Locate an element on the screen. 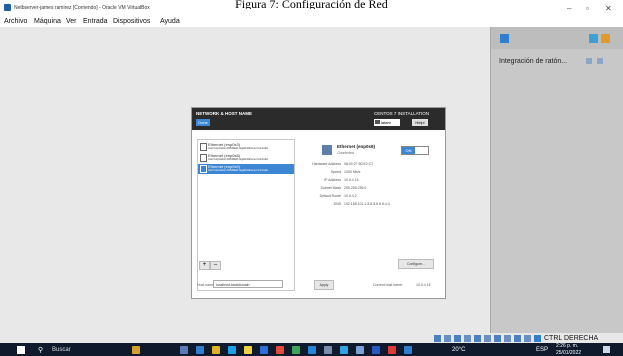 Image resolution: width=623 pixels, height=356 pixels. keyboard-icon is located at coordinates (377, 122).